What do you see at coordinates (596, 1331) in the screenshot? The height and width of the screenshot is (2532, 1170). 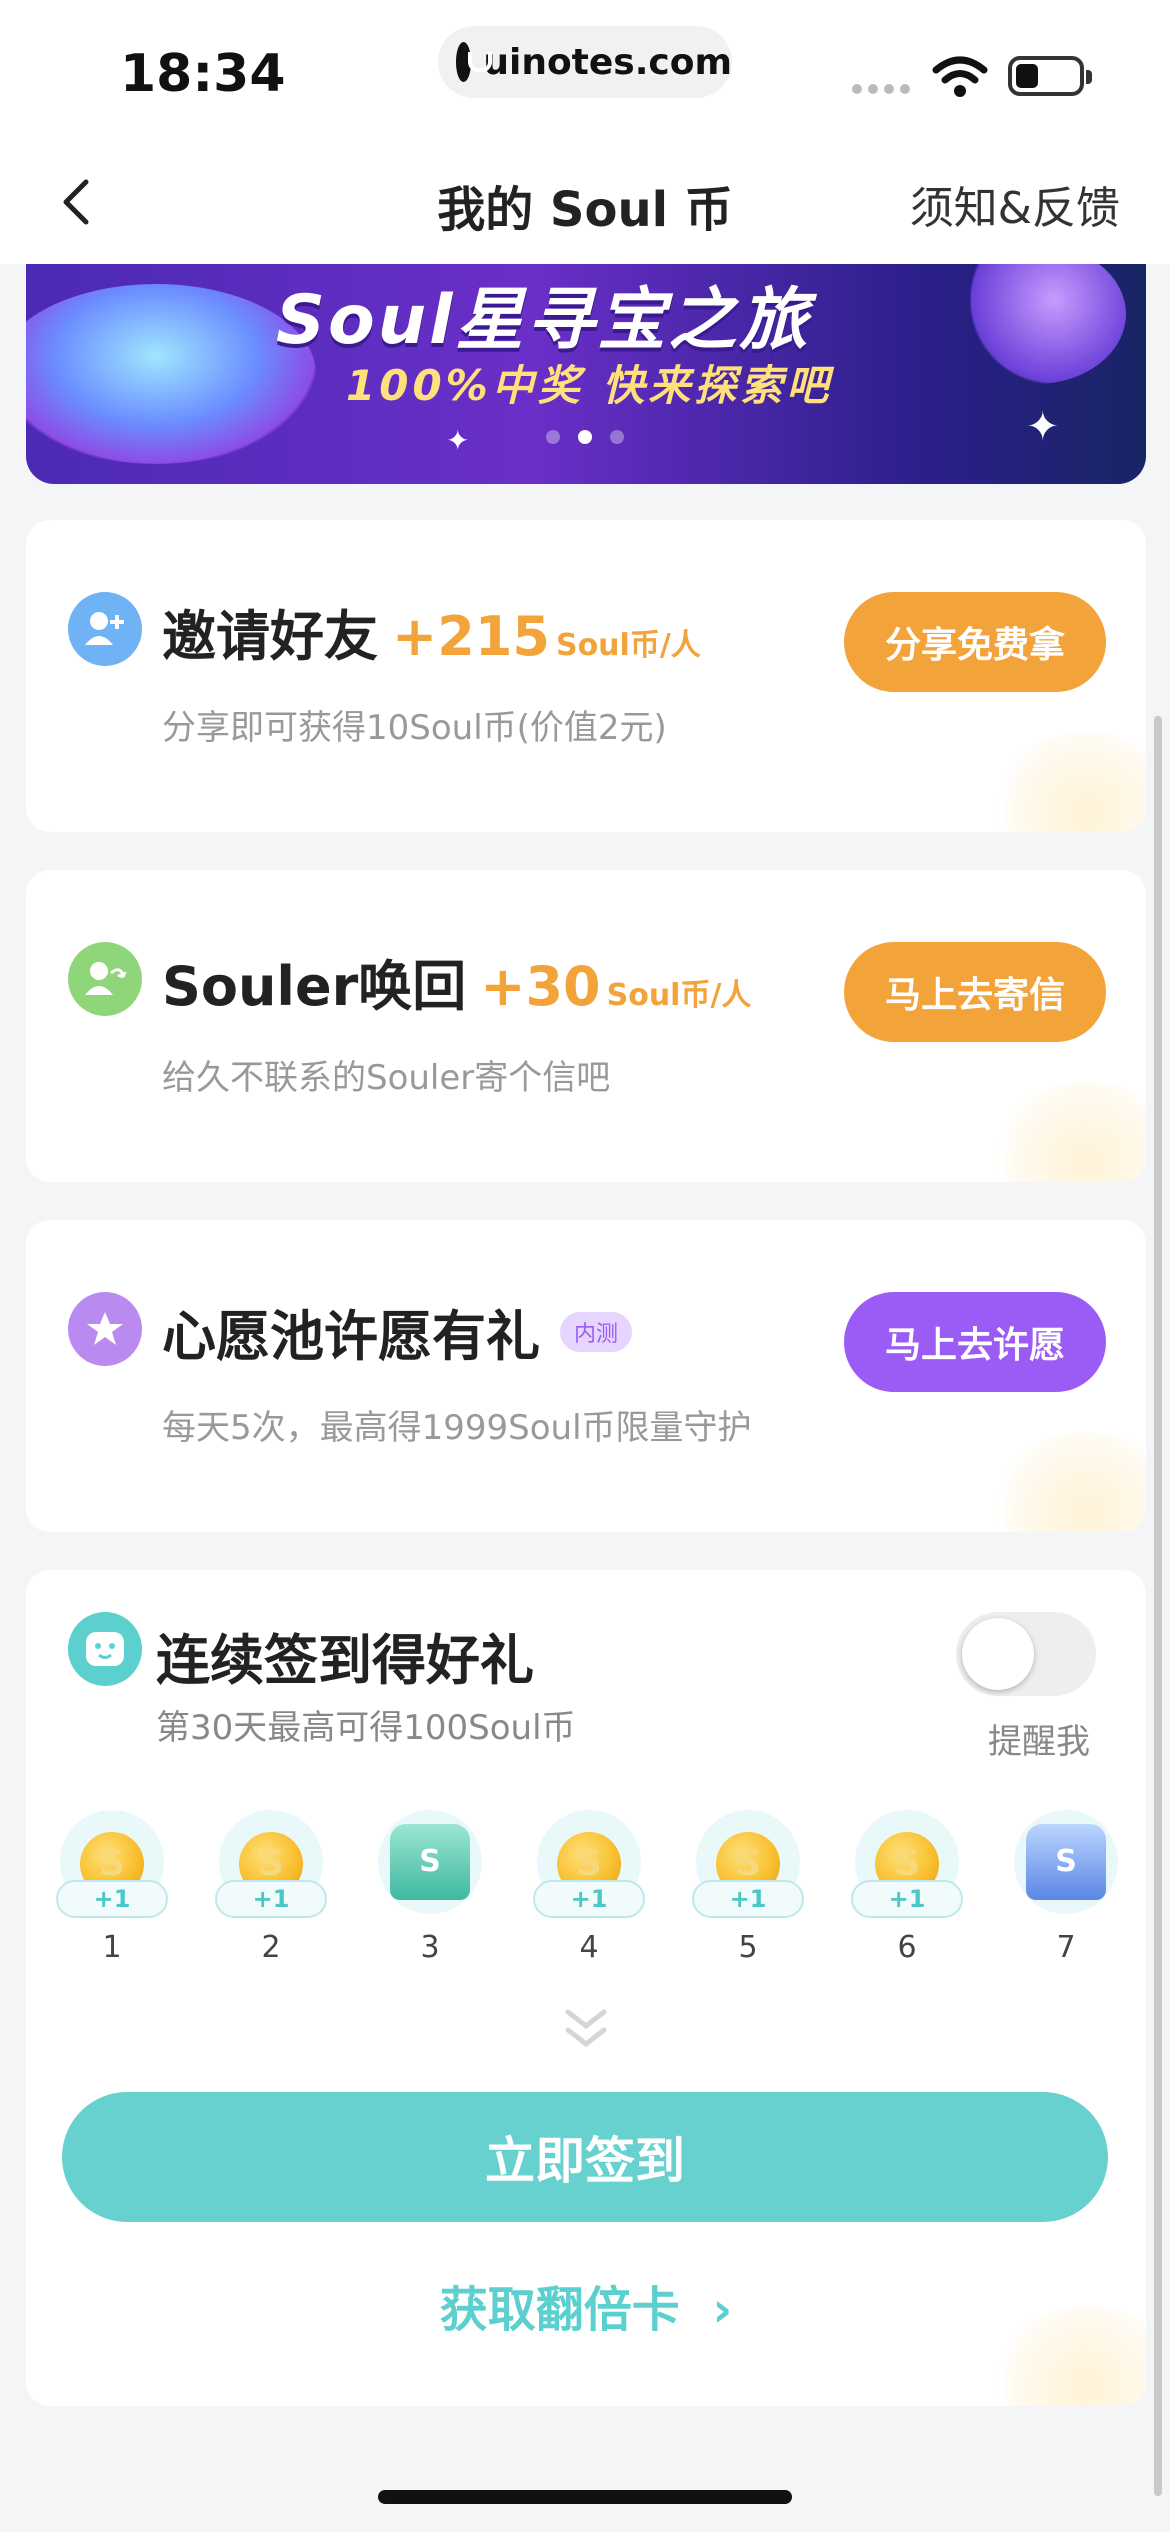 I see `beta-badge: 内测` at bounding box center [596, 1331].